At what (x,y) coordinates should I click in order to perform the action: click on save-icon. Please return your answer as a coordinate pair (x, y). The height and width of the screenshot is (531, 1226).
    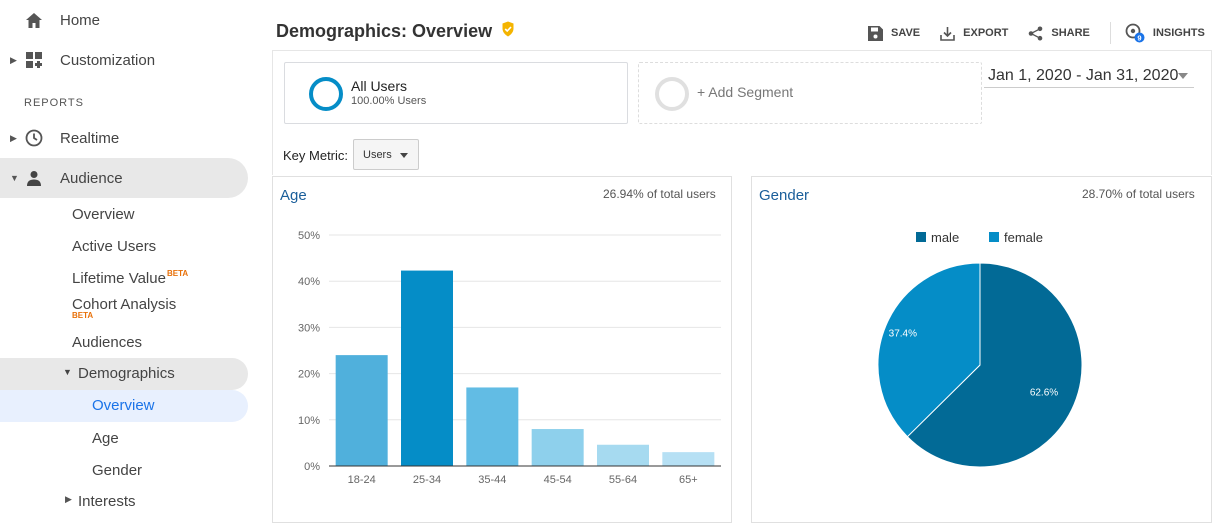
    Looking at the image, I should click on (875, 33).